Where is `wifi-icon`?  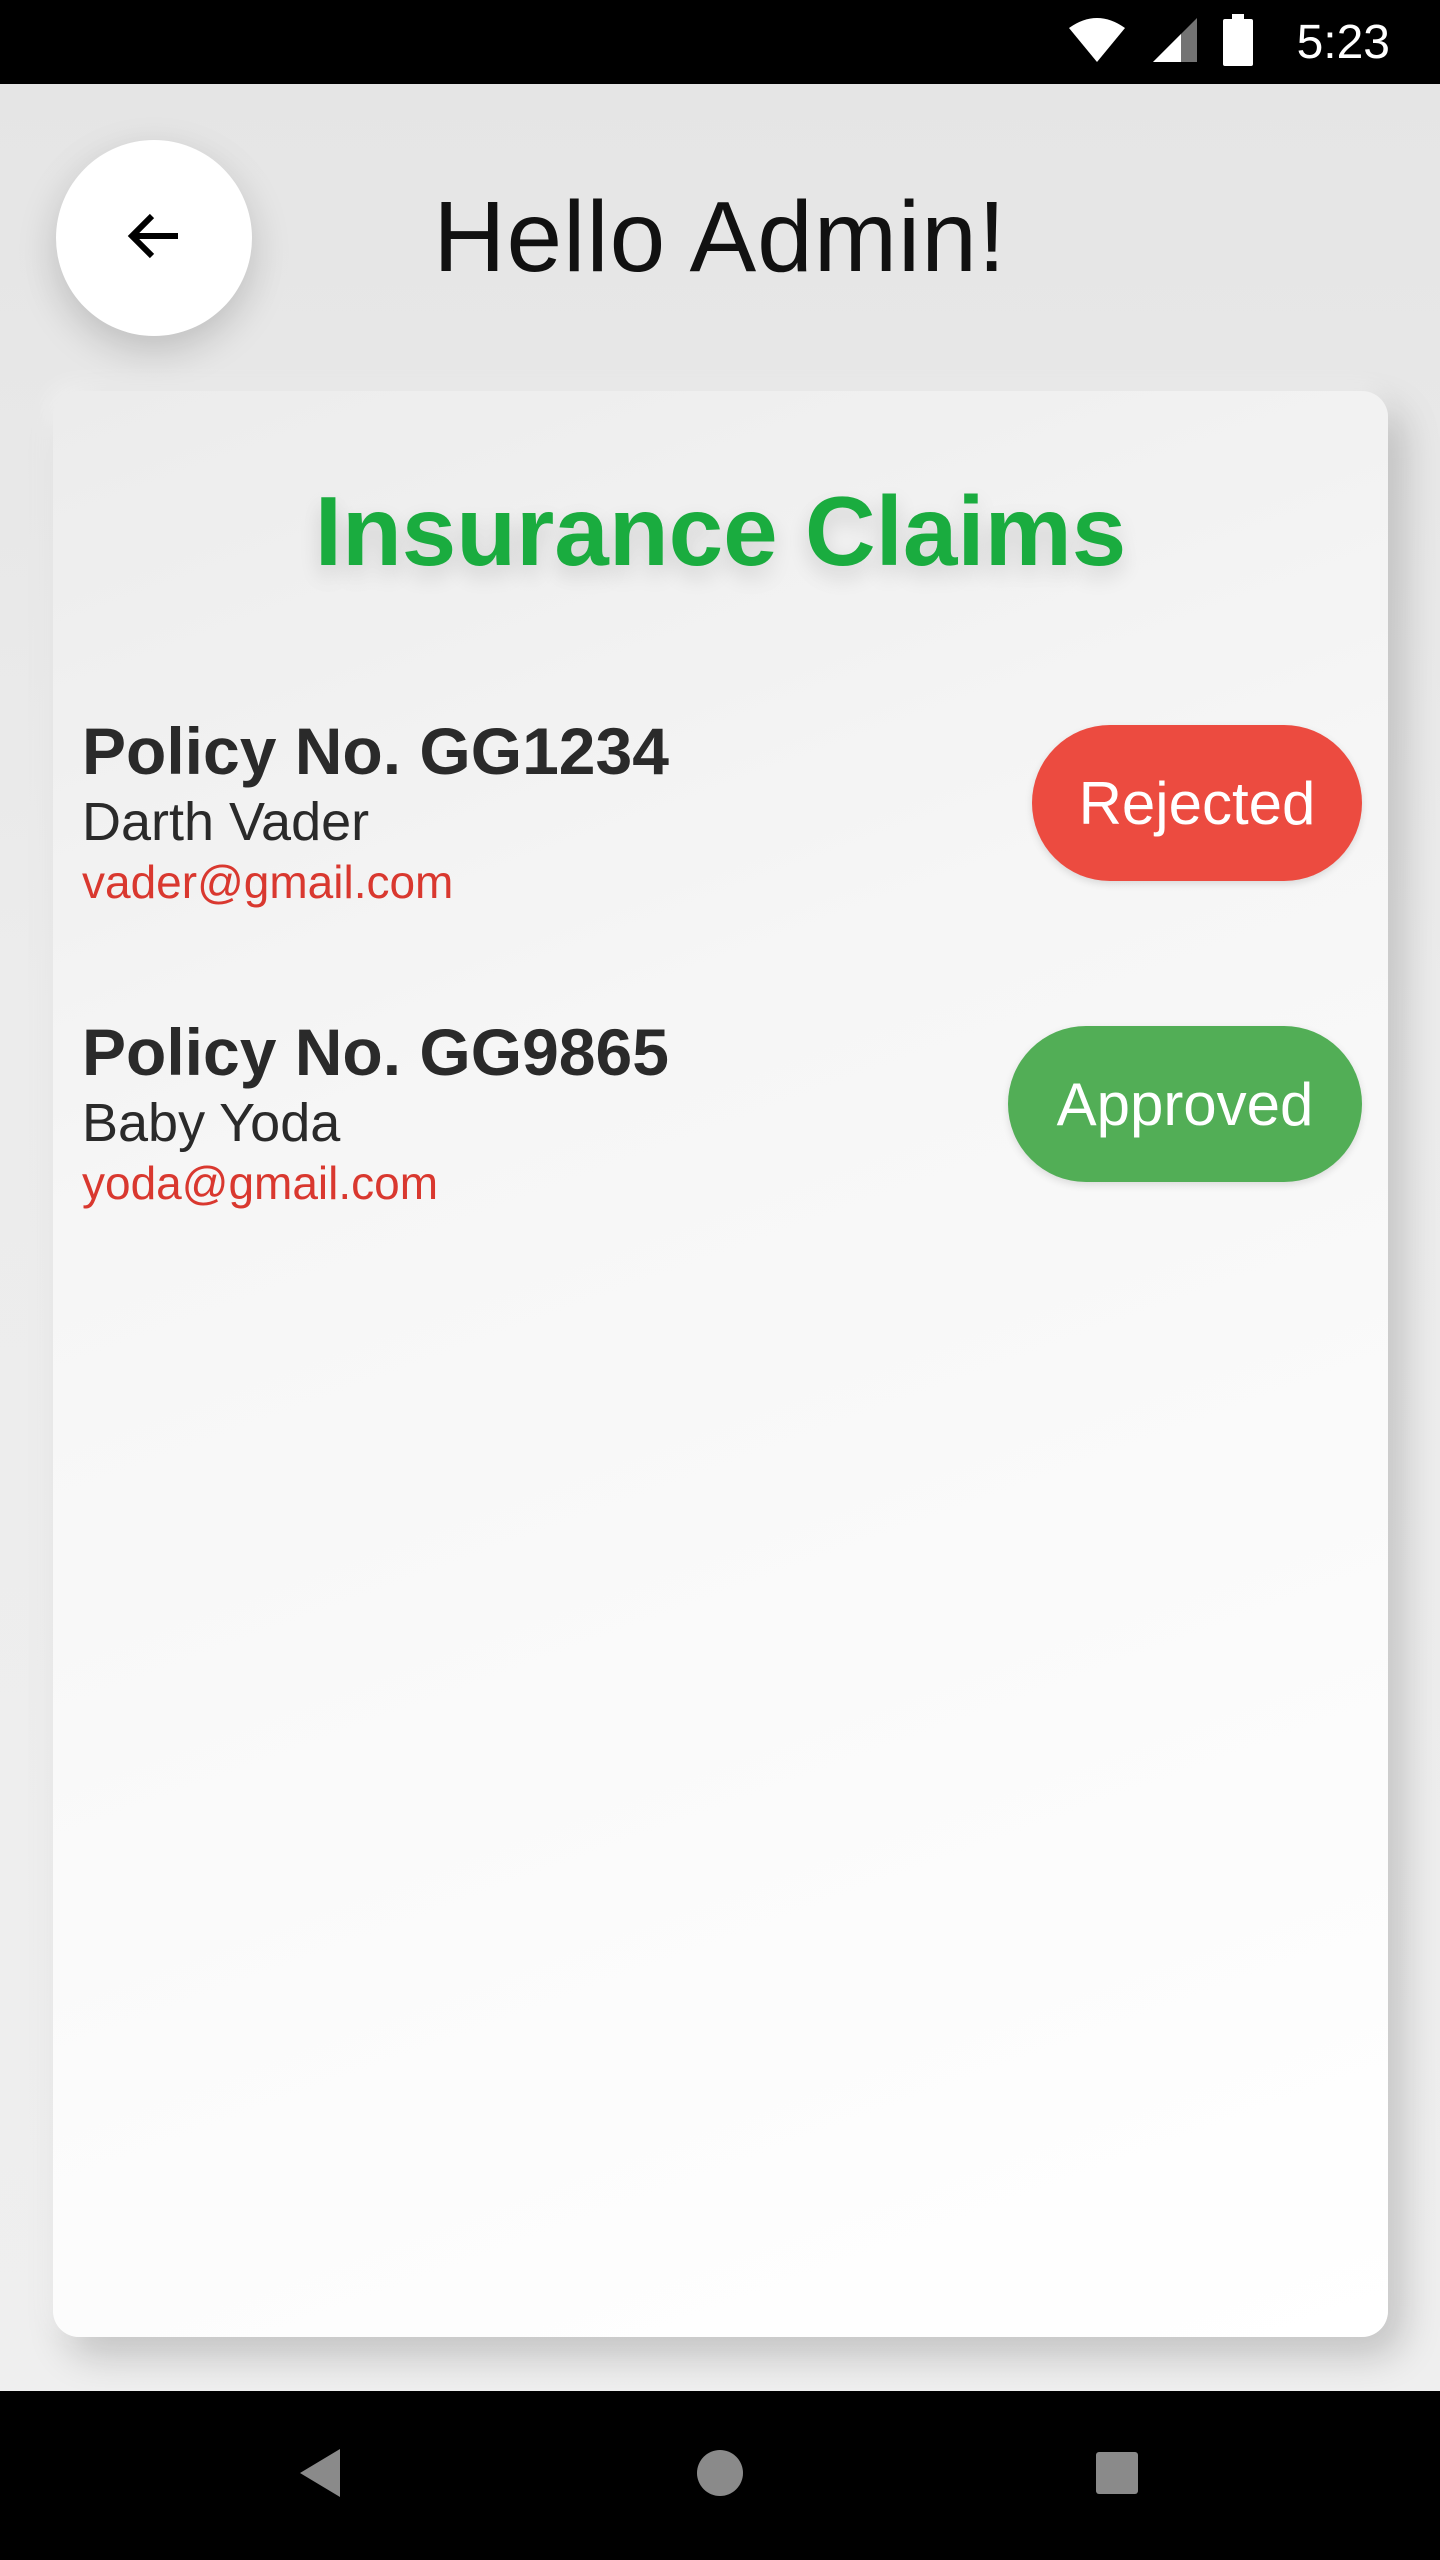
wifi-icon is located at coordinates (1097, 42).